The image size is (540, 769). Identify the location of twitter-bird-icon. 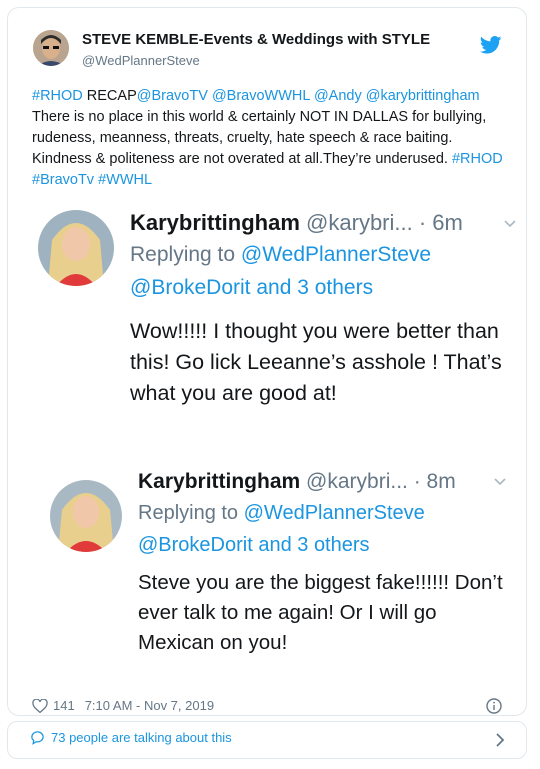
(491, 45).